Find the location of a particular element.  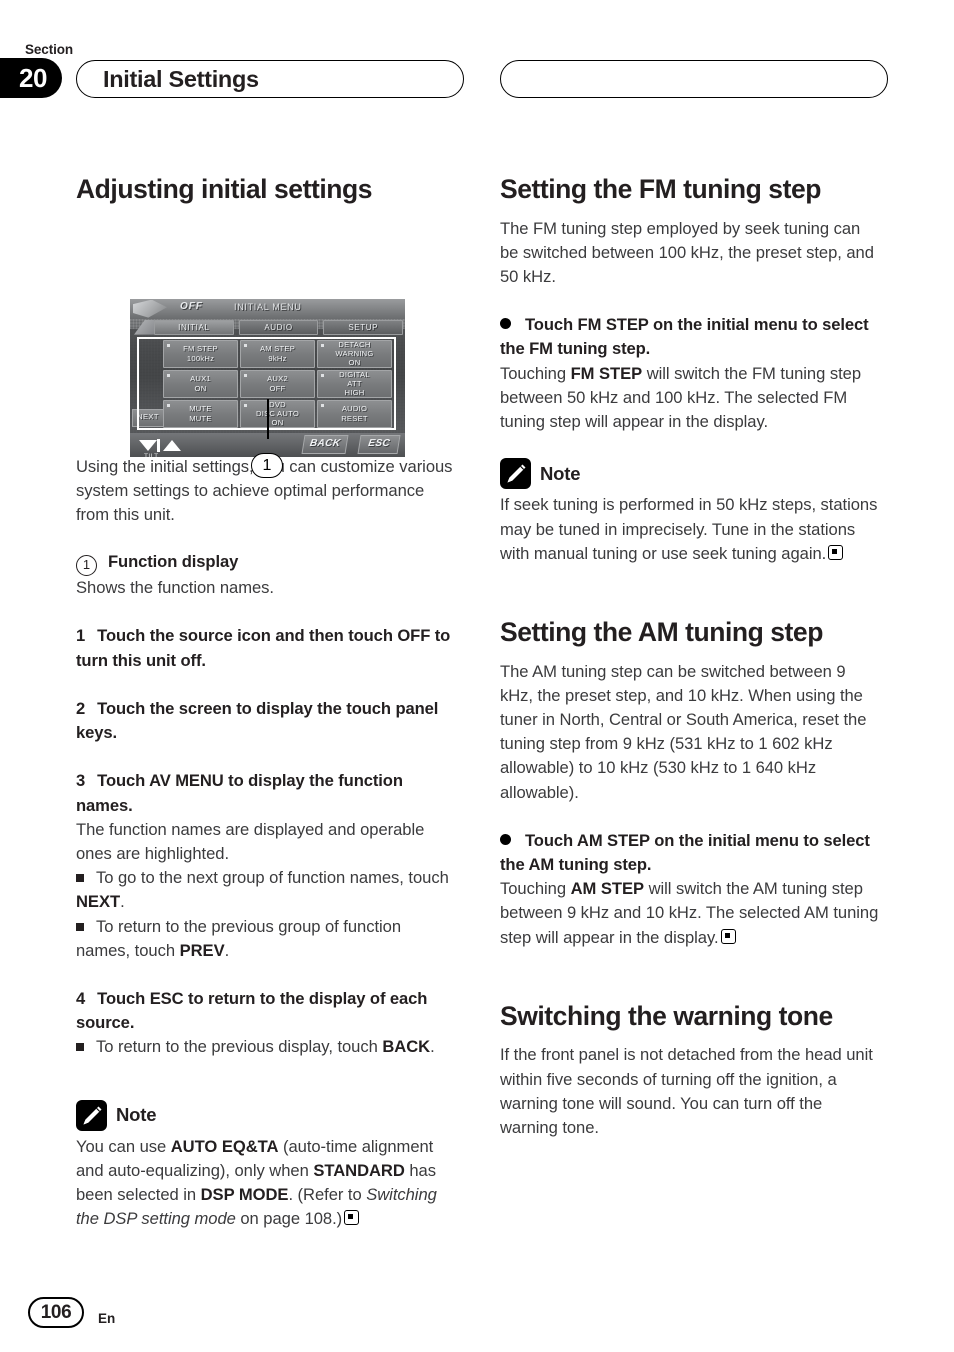

off-label: OFF is located at coordinates (191, 306).